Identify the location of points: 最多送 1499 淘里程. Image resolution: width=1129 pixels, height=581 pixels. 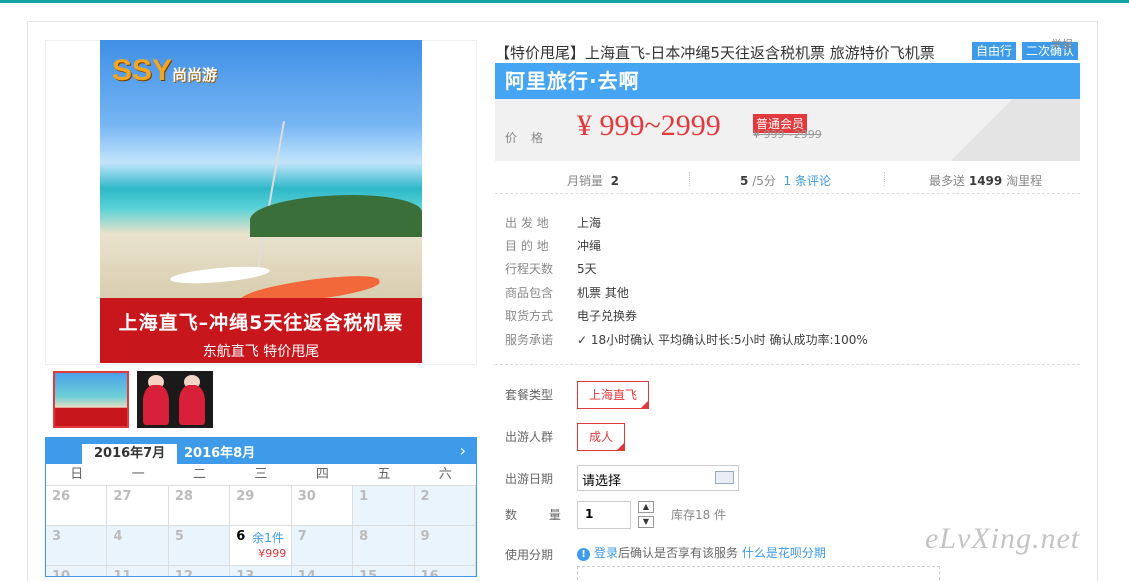
(985, 180).